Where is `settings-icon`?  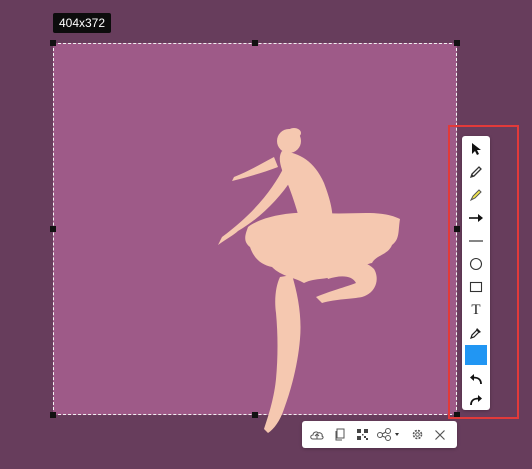 settings-icon is located at coordinates (417, 434).